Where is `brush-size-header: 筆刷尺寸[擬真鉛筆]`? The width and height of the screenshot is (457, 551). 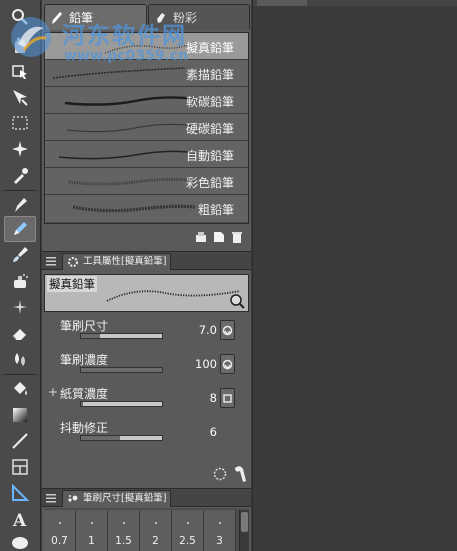 brush-size-header: 筆刷尺寸[擬真鉛筆] is located at coordinates (146, 497).